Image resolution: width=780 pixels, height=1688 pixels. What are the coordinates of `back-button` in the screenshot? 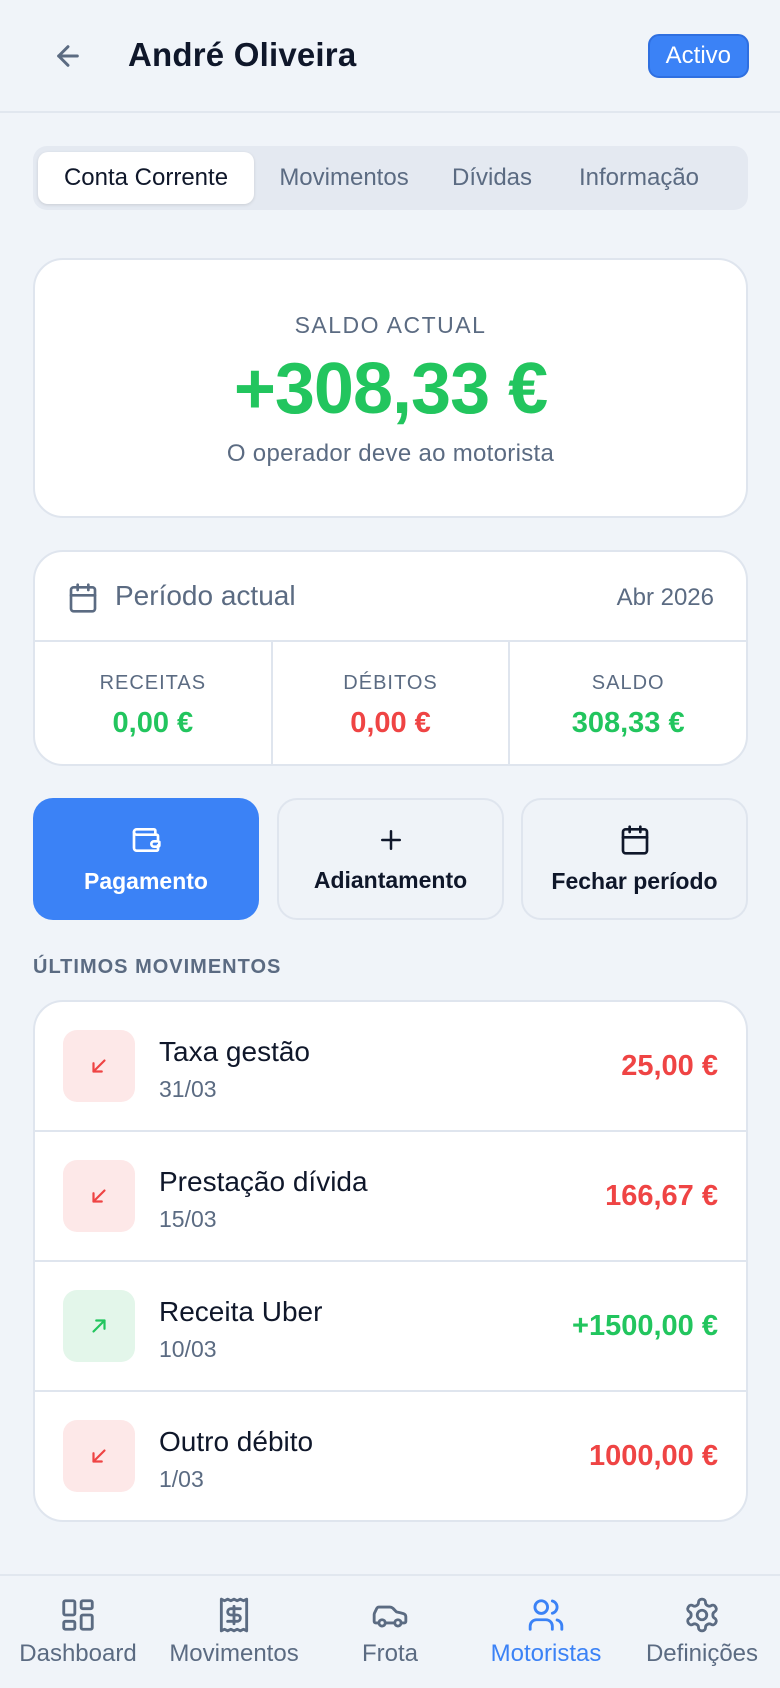 It's located at (68, 56).